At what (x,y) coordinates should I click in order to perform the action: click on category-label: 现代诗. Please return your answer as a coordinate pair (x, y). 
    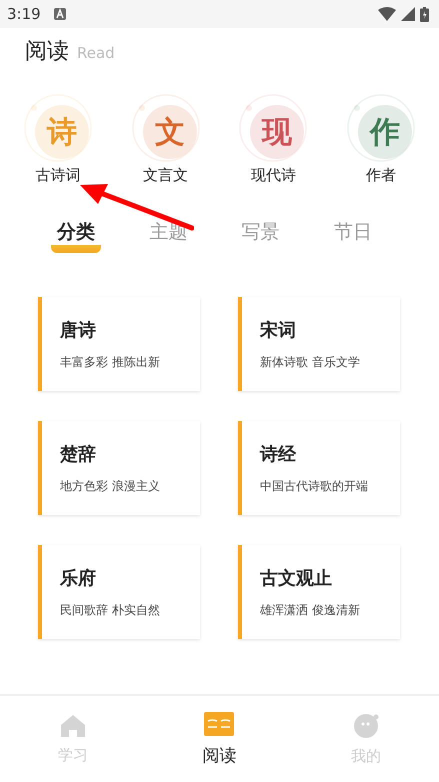
    Looking at the image, I should click on (273, 175).